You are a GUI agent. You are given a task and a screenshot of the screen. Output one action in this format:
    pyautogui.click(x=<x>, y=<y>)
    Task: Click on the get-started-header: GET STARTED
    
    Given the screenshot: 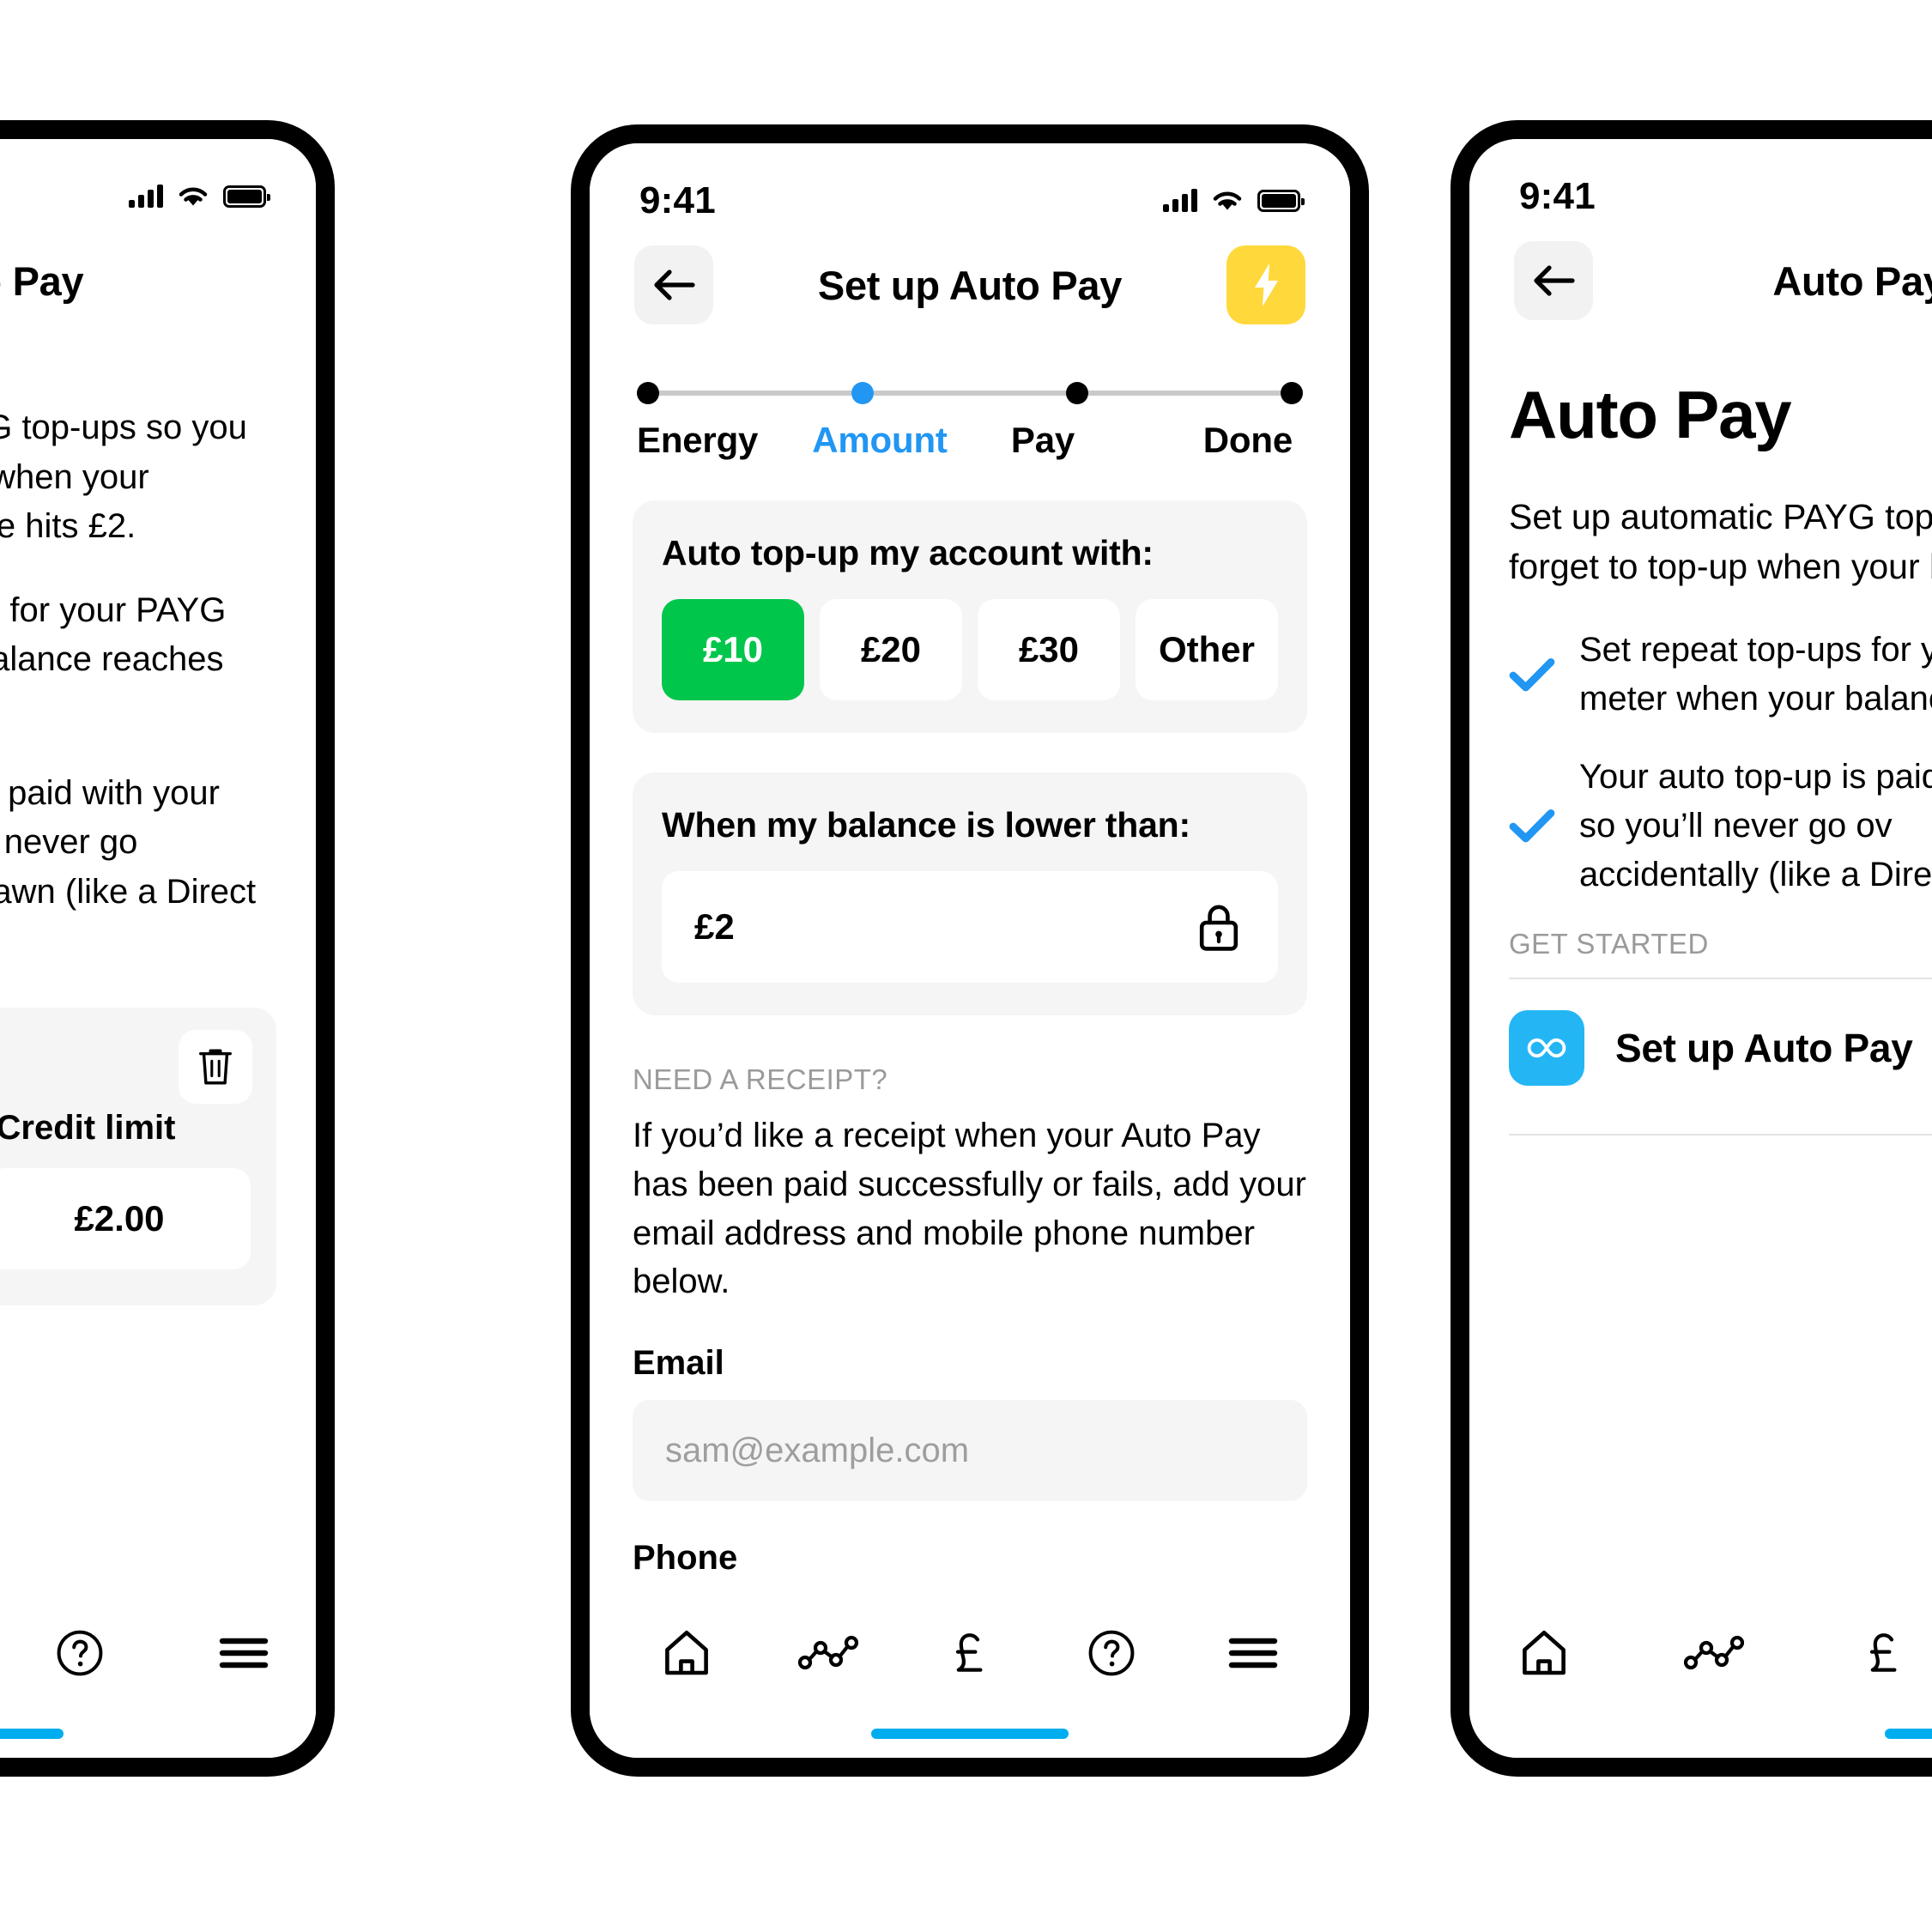 What is the action you would take?
    pyautogui.click(x=1609, y=944)
    